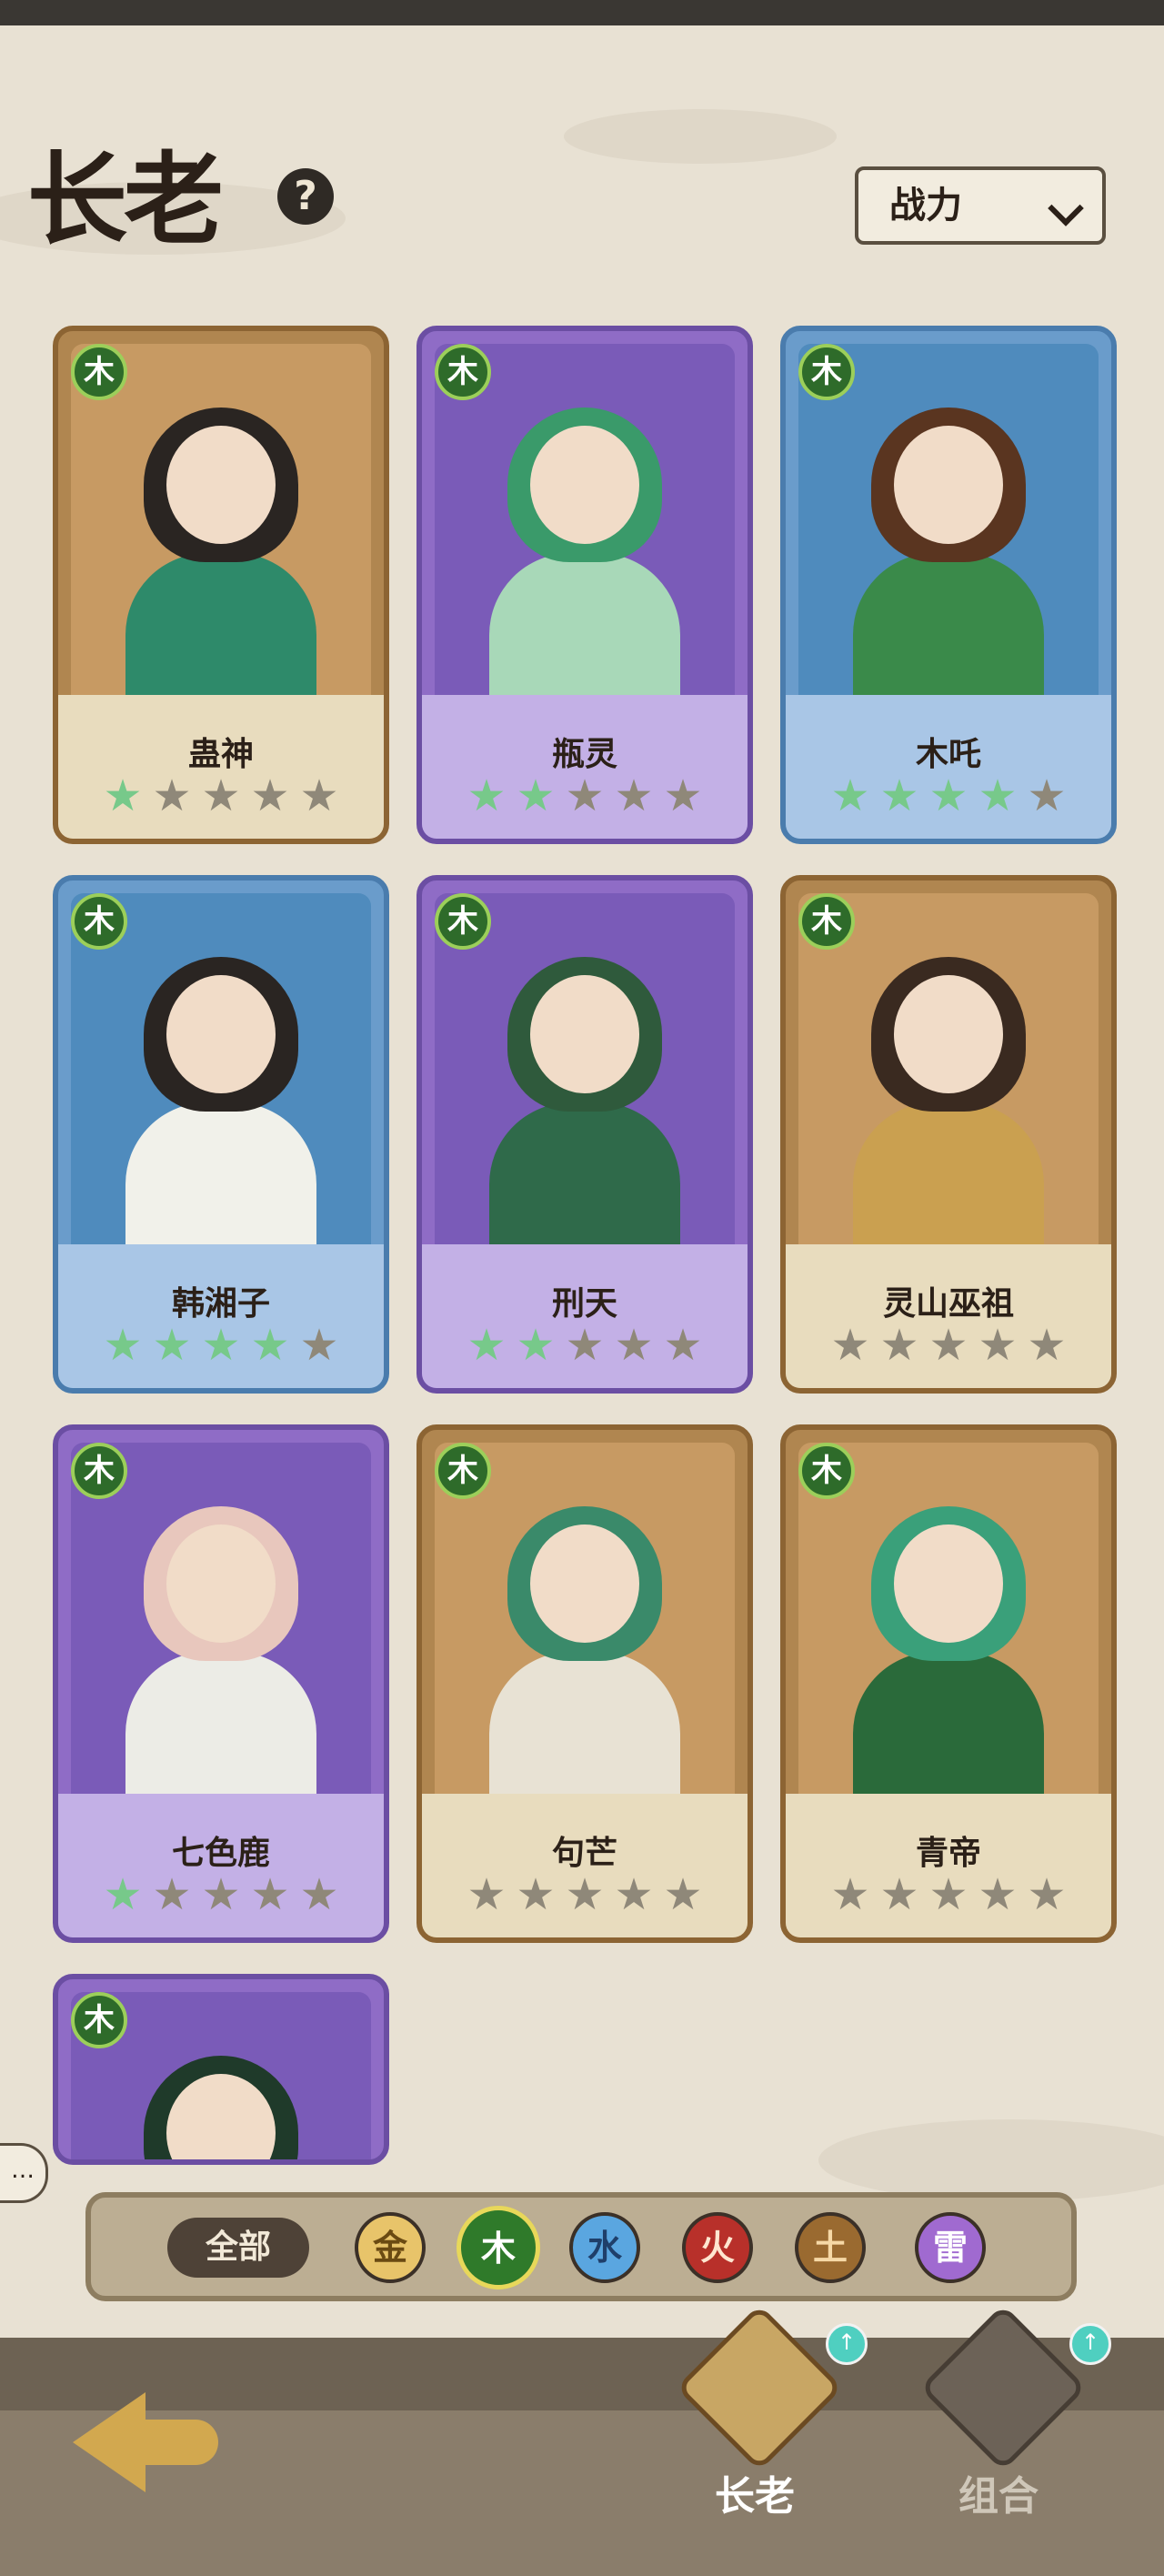  What do you see at coordinates (582, 12) in the screenshot?
I see `status-bar` at bounding box center [582, 12].